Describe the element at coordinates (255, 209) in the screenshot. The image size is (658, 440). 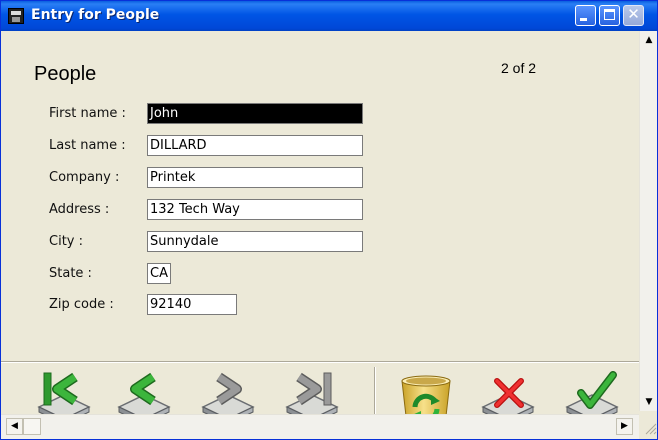
I see `address-field: 132 Tech Way` at that location.